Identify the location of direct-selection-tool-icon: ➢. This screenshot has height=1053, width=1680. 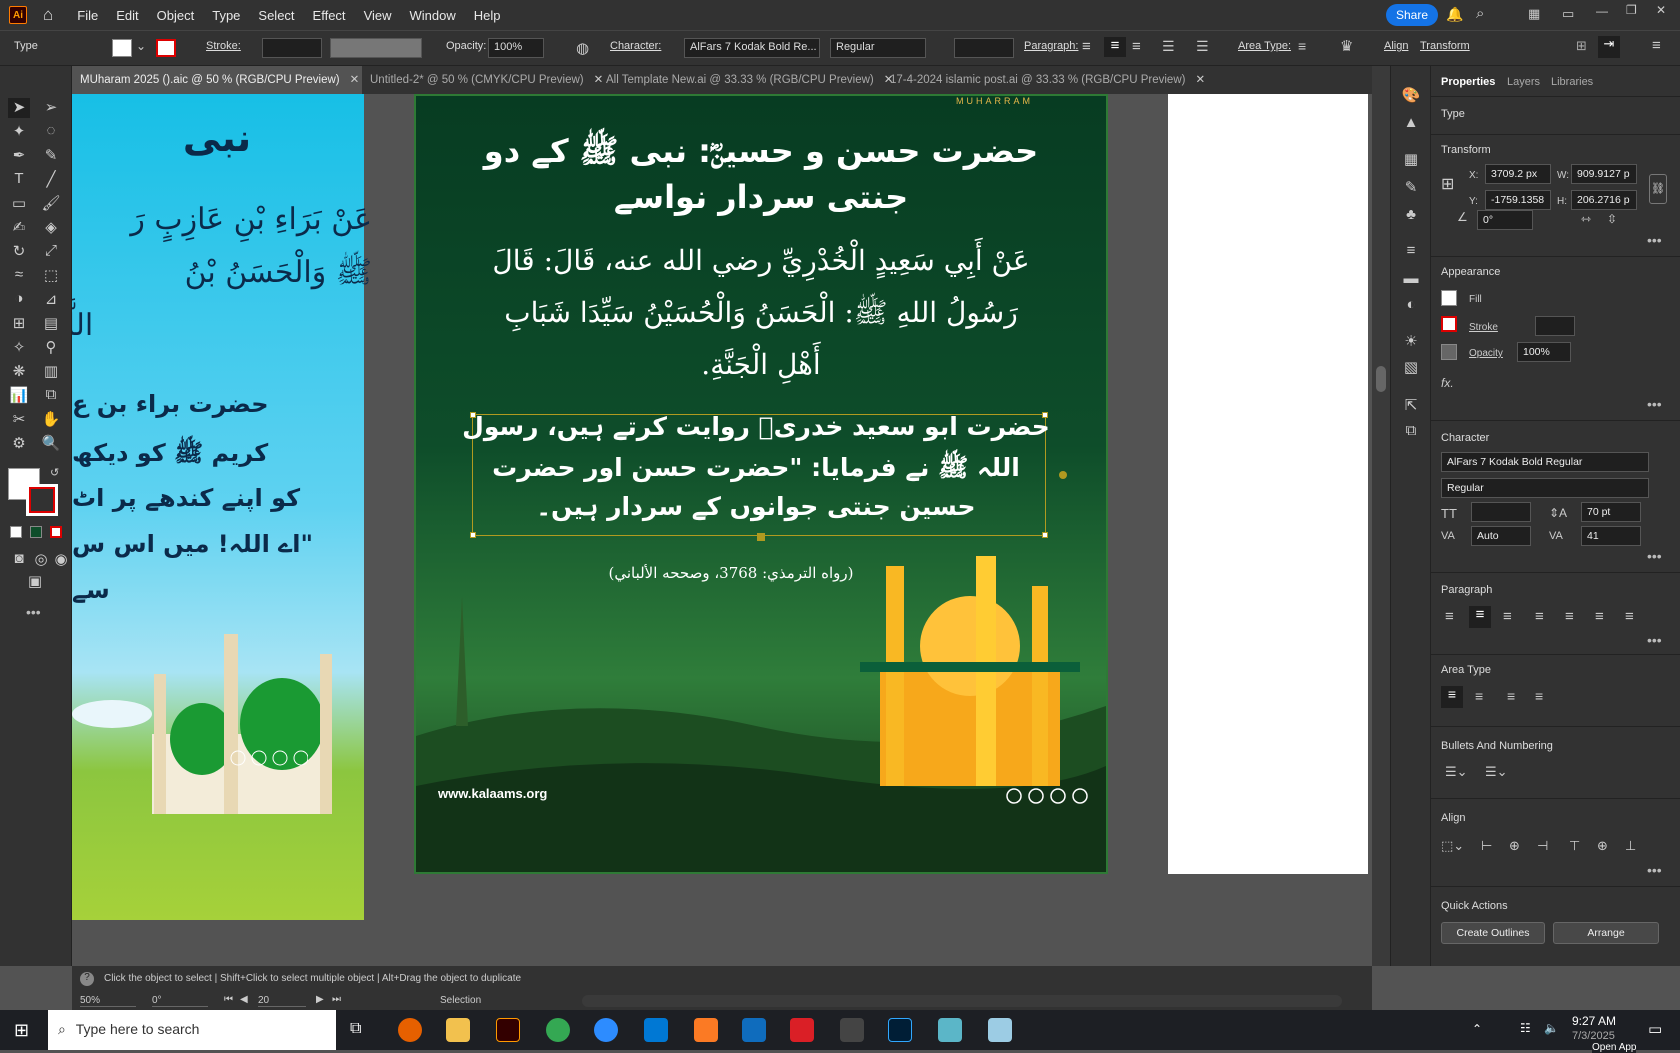
(51, 108).